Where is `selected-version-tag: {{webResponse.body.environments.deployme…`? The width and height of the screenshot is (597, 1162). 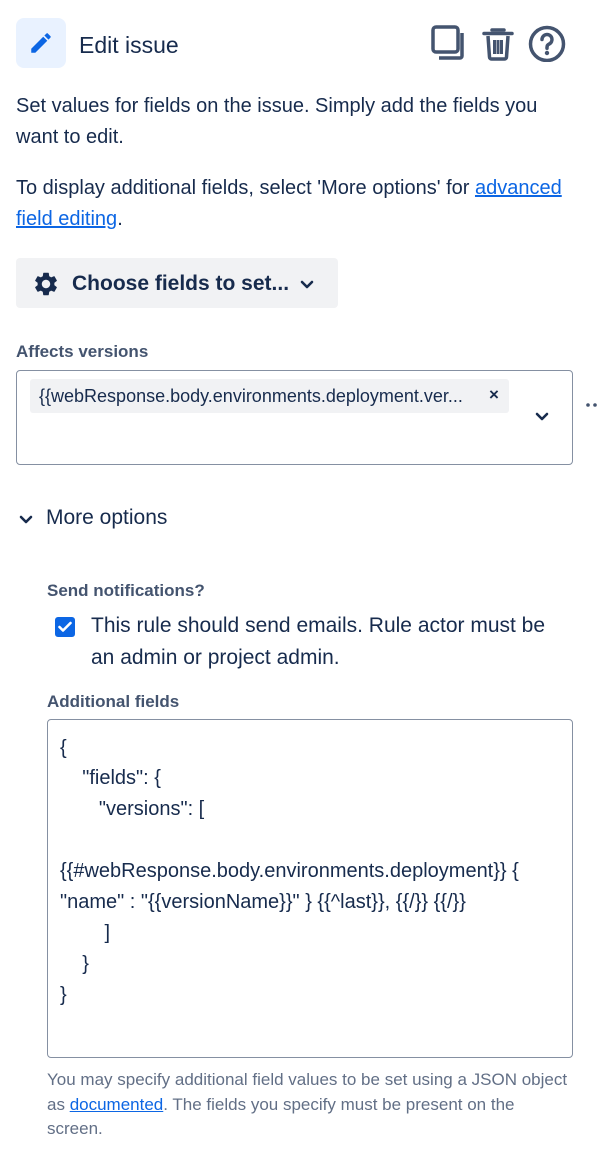
selected-version-tag: {{webResponse.body.environments.deployme… is located at coordinates (269, 396).